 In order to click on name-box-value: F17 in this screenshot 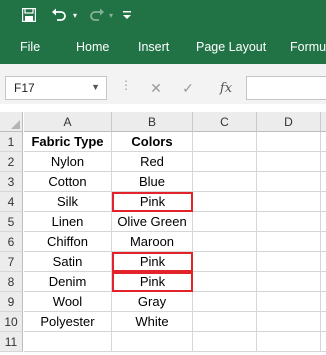, I will do `click(24, 88)`.